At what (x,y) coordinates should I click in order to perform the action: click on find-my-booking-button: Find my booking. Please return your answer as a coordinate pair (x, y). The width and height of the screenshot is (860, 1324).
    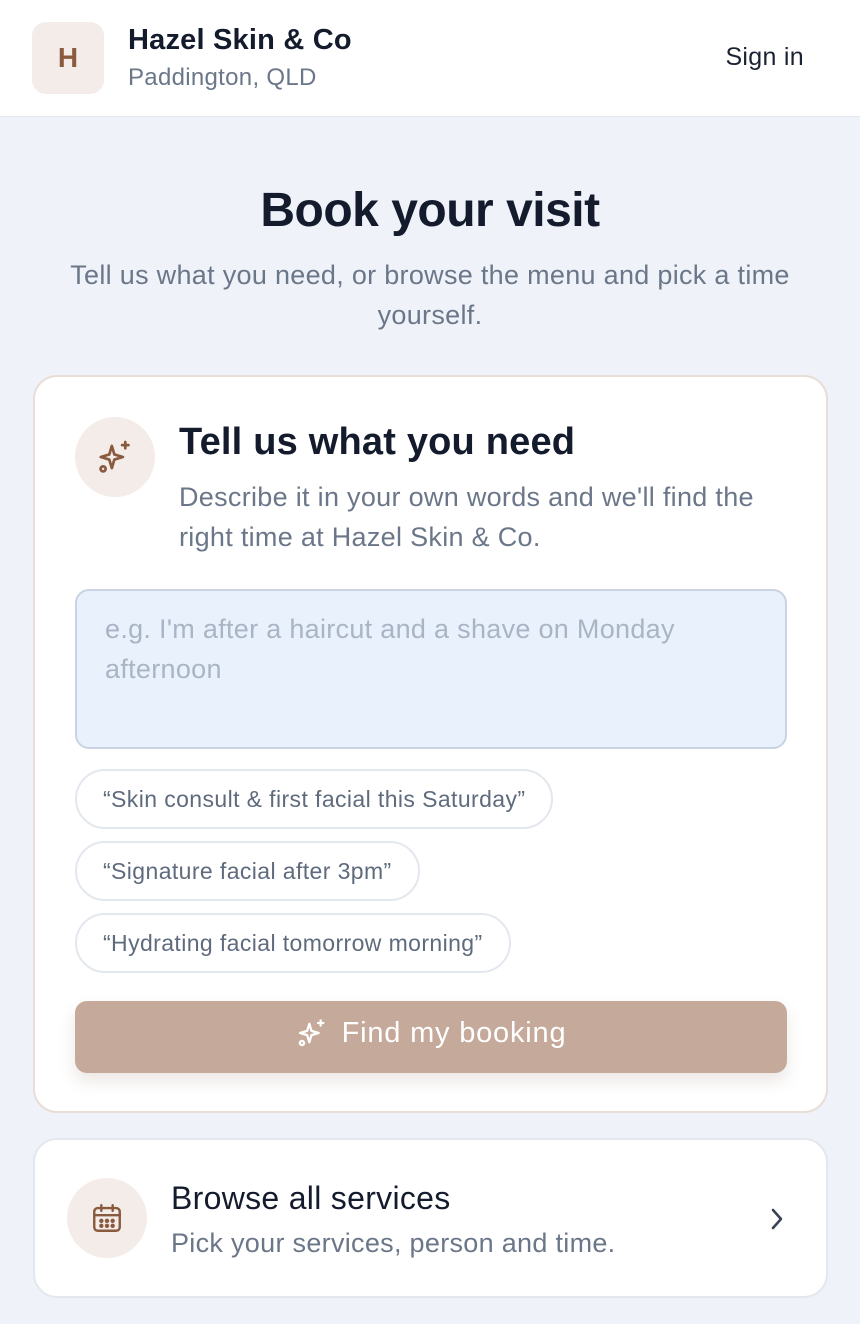
    Looking at the image, I should click on (431, 1037).